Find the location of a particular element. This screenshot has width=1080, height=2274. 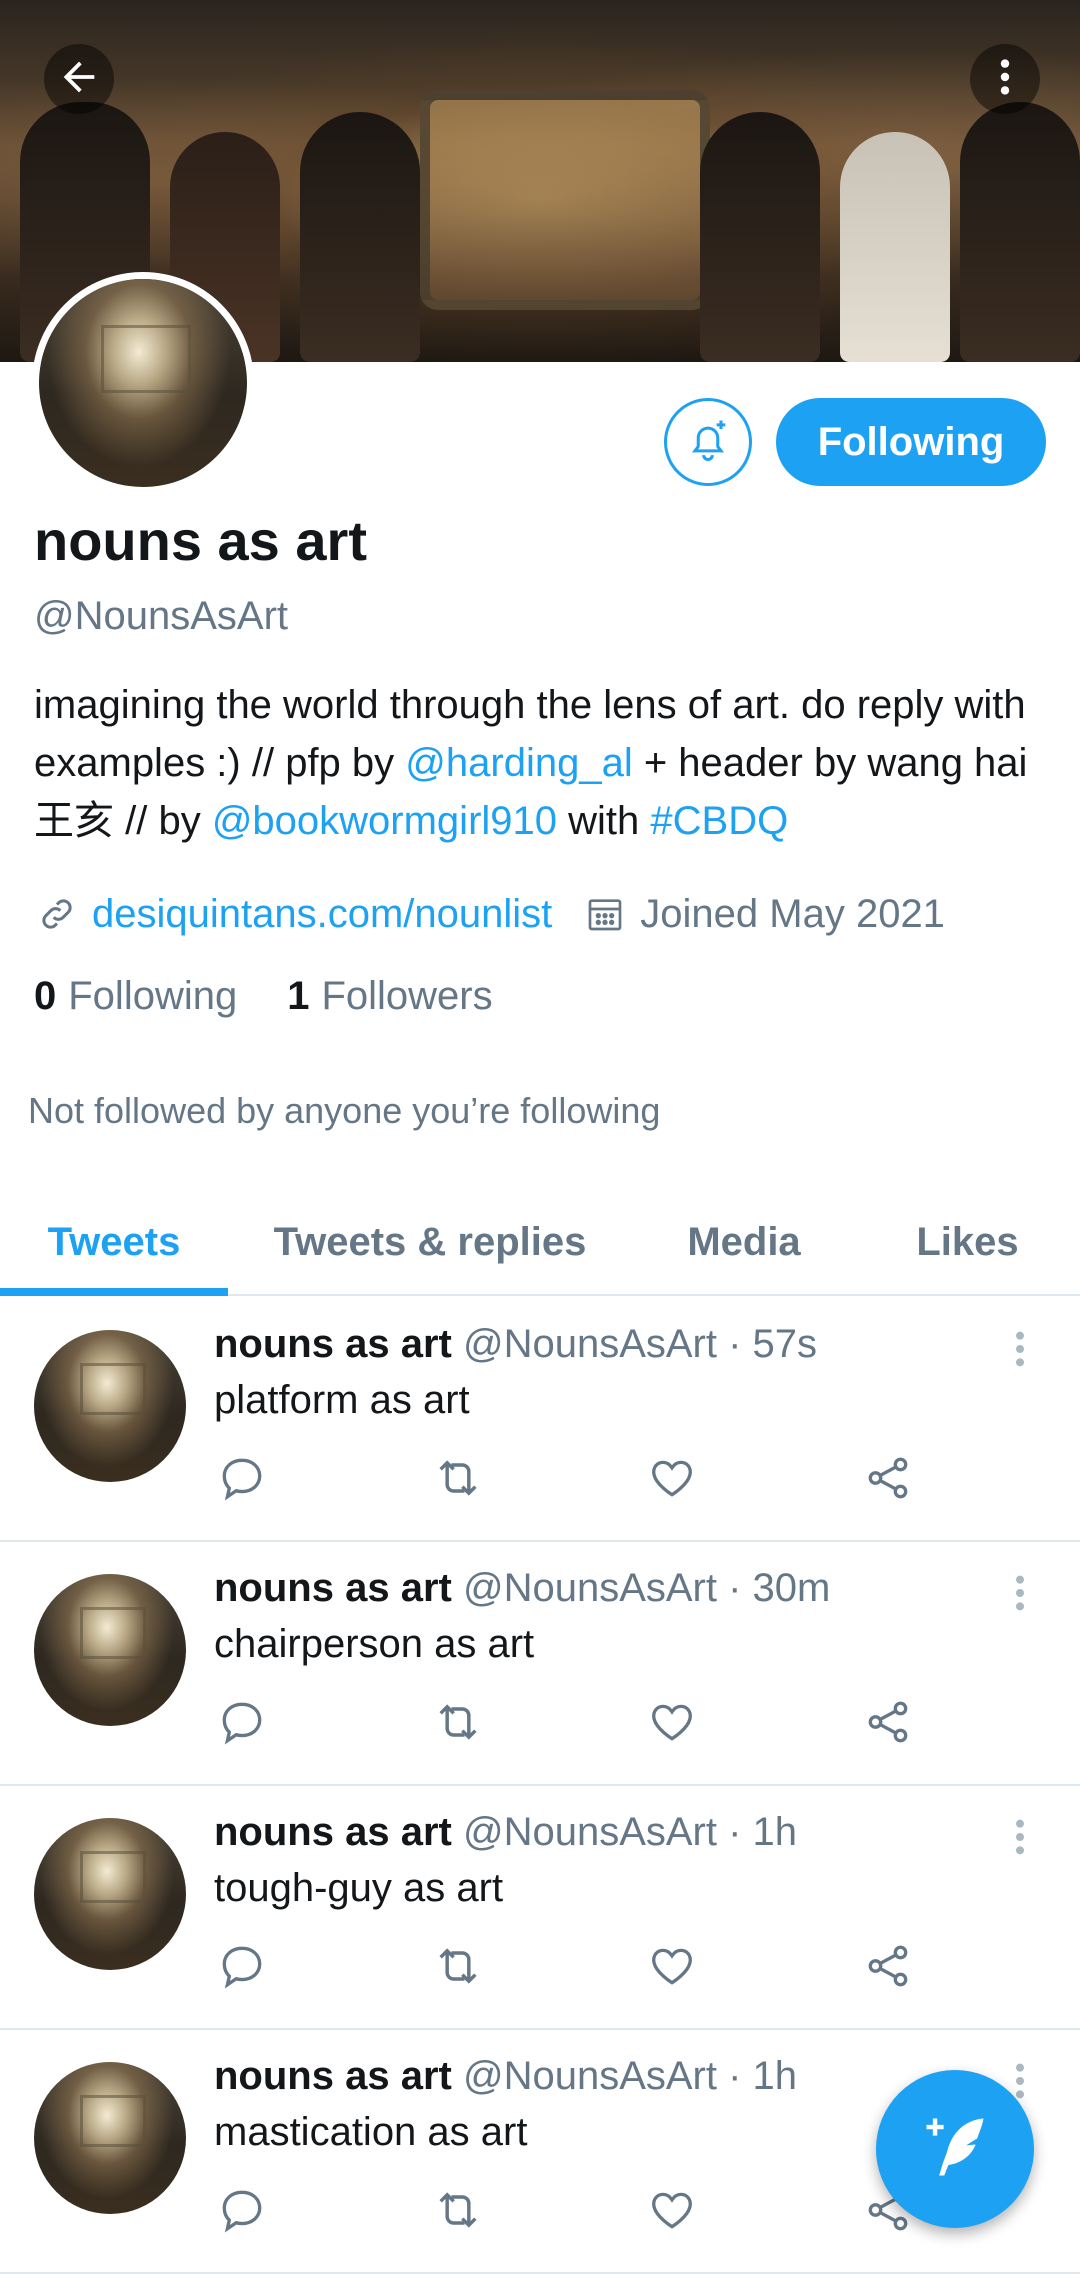

following-count-link: 0 Following is located at coordinates (135, 996).